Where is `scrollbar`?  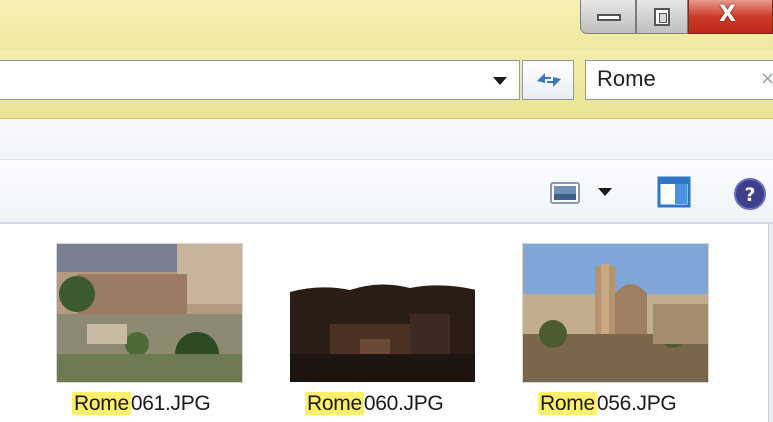
scrollbar is located at coordinates (770, 323).